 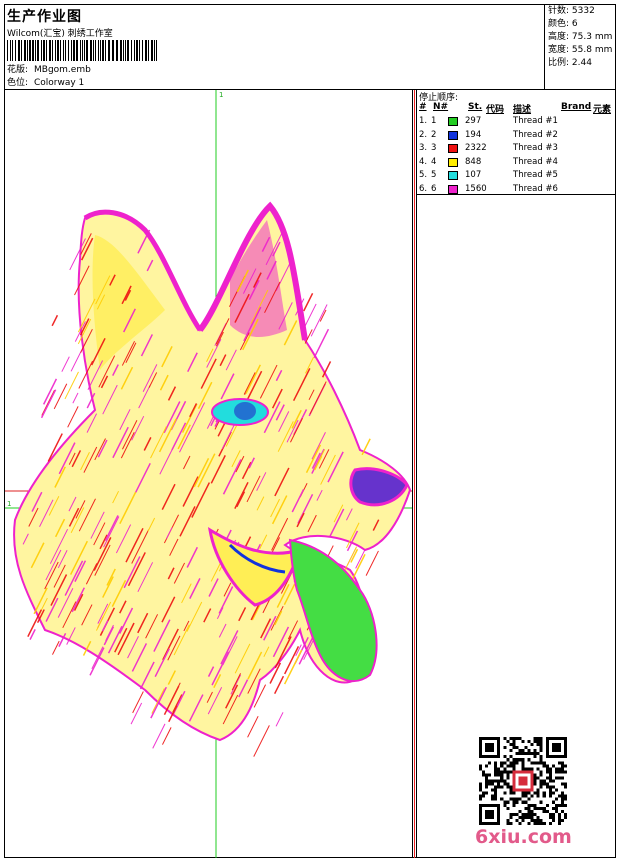 I want to click on col-st: St., so click(x=475, y=107).